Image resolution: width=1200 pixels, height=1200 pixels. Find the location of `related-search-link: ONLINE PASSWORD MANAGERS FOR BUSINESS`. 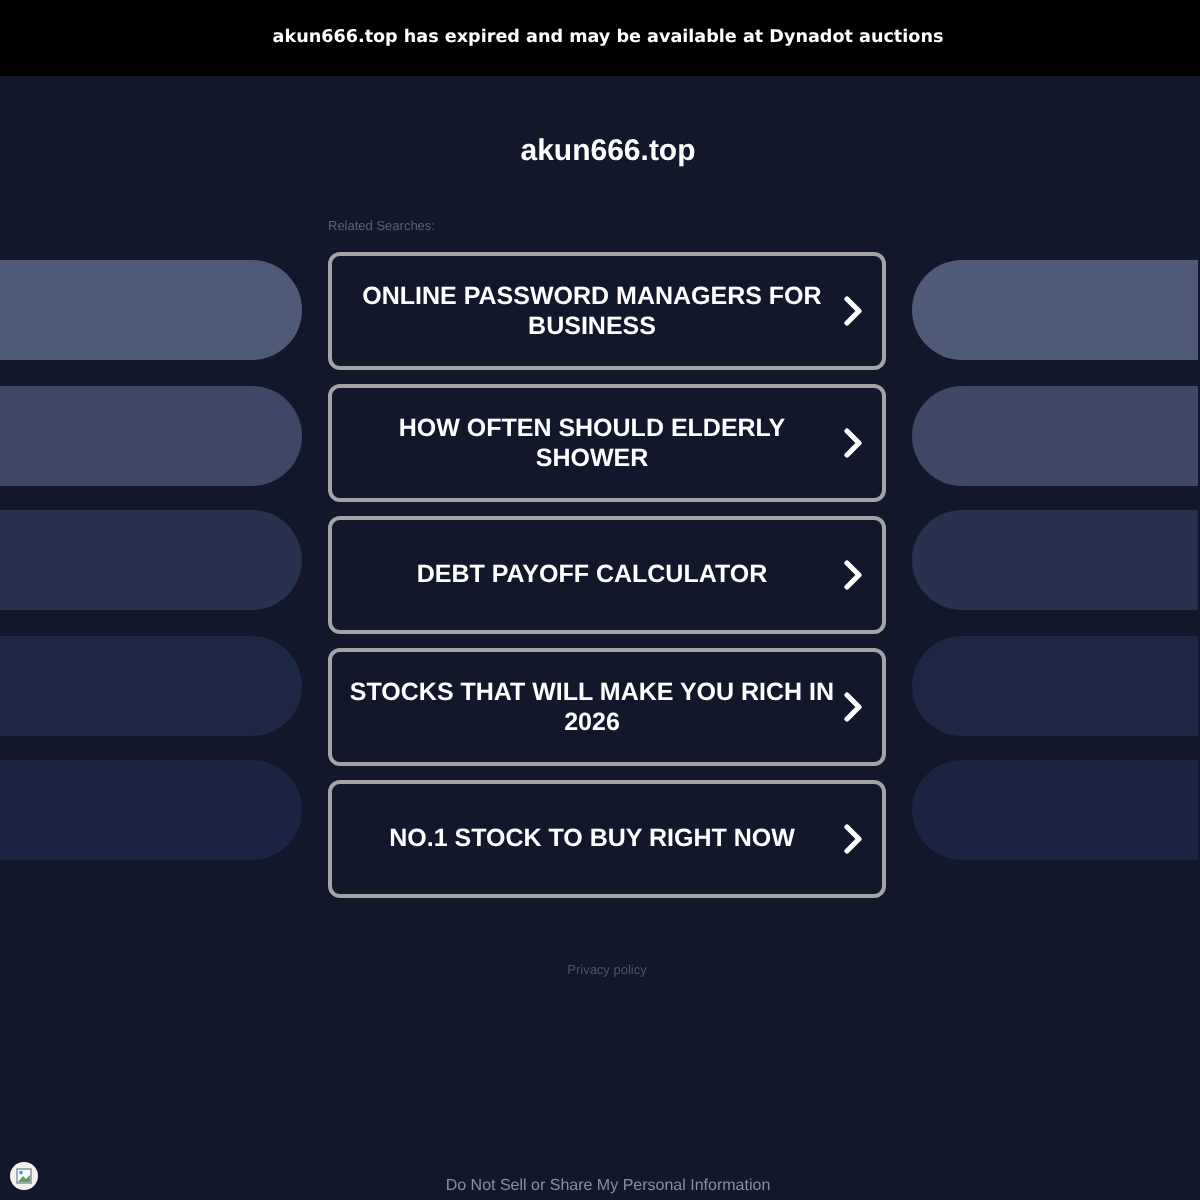

related-search-link: ONLINE PASSWORD MANAGERS FOR BUSINESS is located at coordinates (607, 311).